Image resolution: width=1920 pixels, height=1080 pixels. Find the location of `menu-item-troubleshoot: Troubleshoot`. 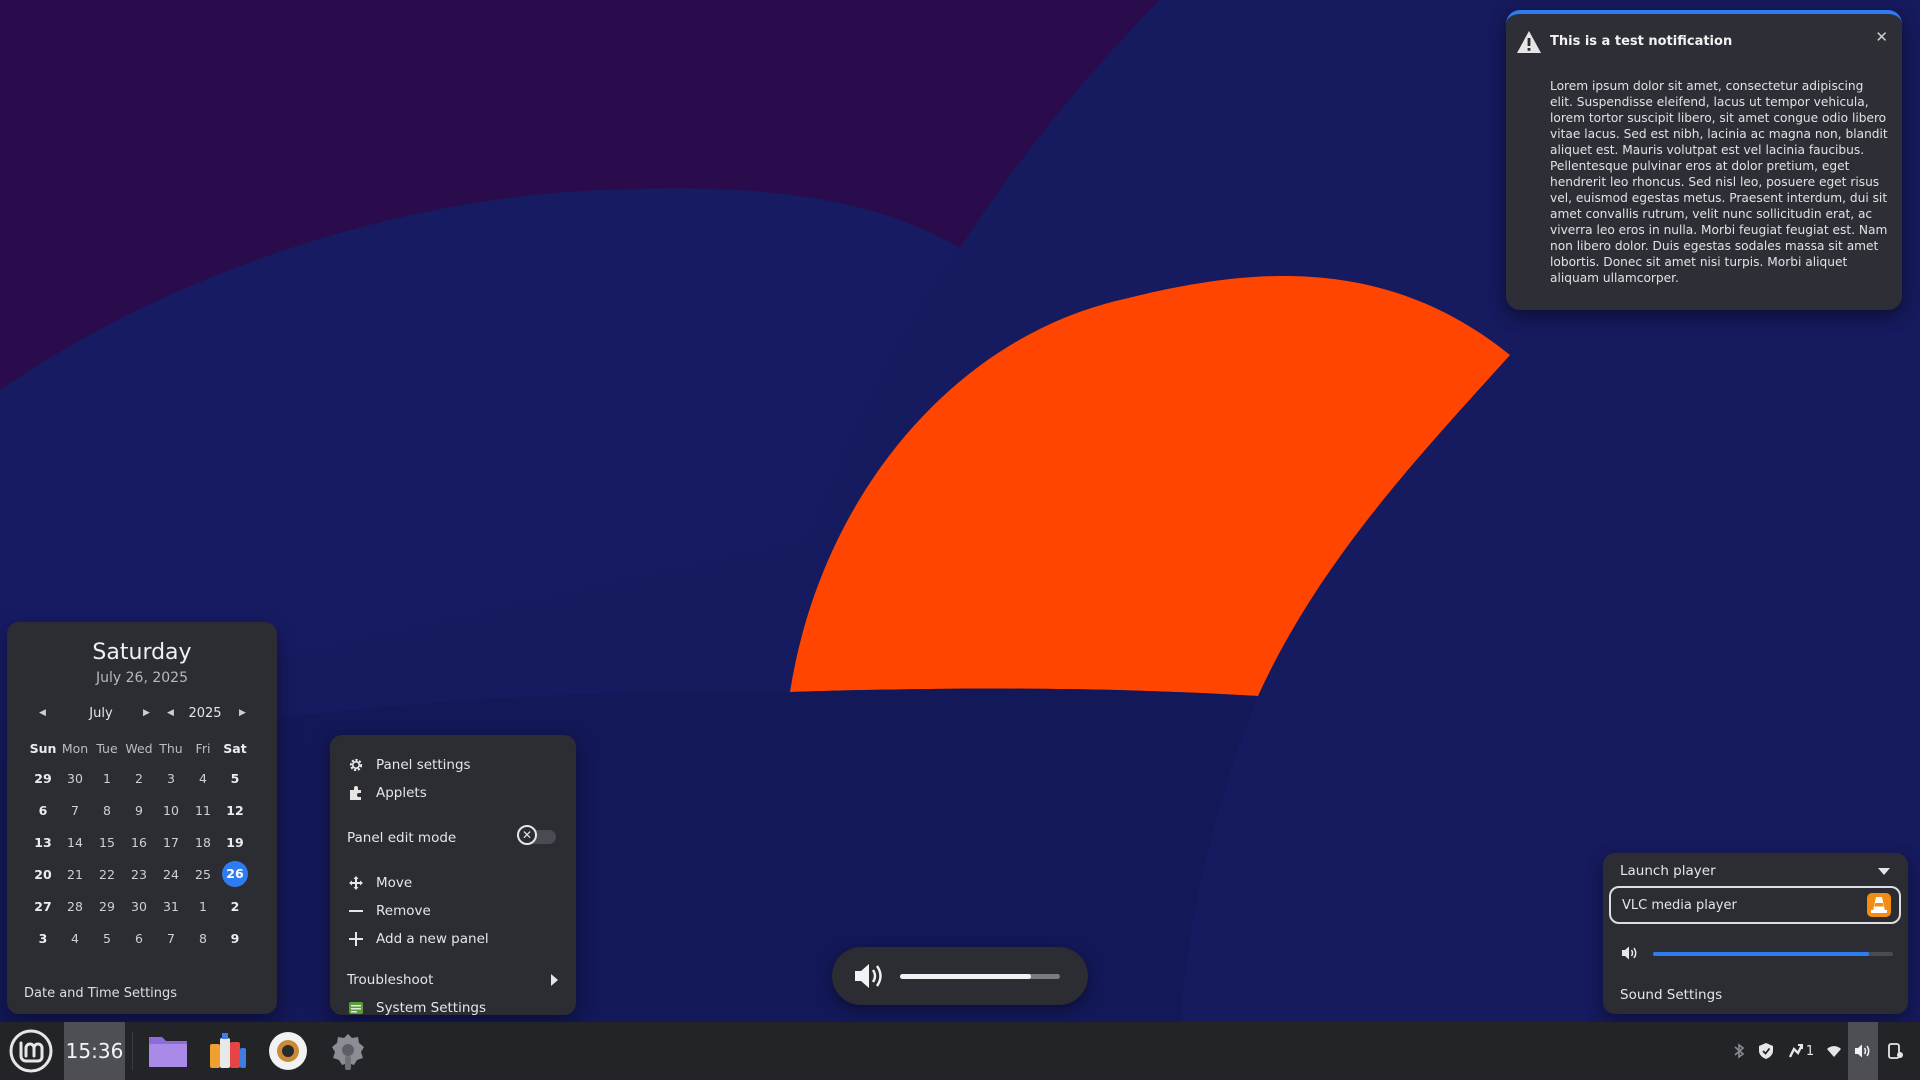

menu-item-troubleshoot: Troubleshoot is located at coordinates (453, 980).